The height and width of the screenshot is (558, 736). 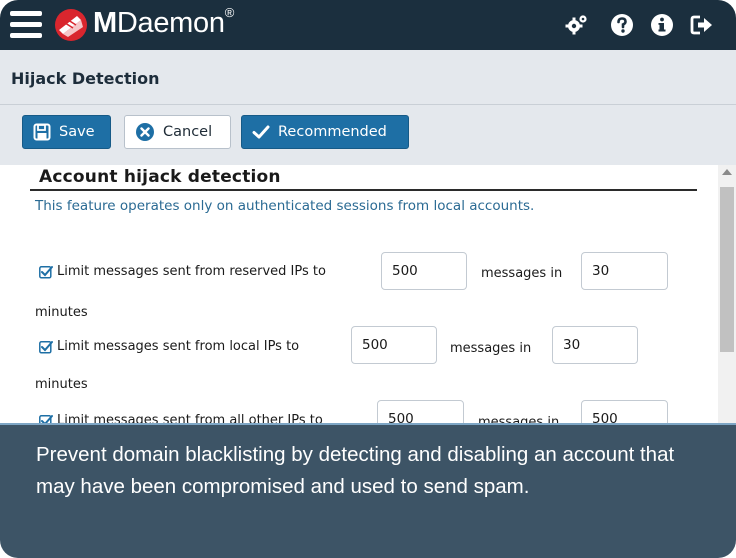 I want to click on logout-icon, so click(x=702, y=25).